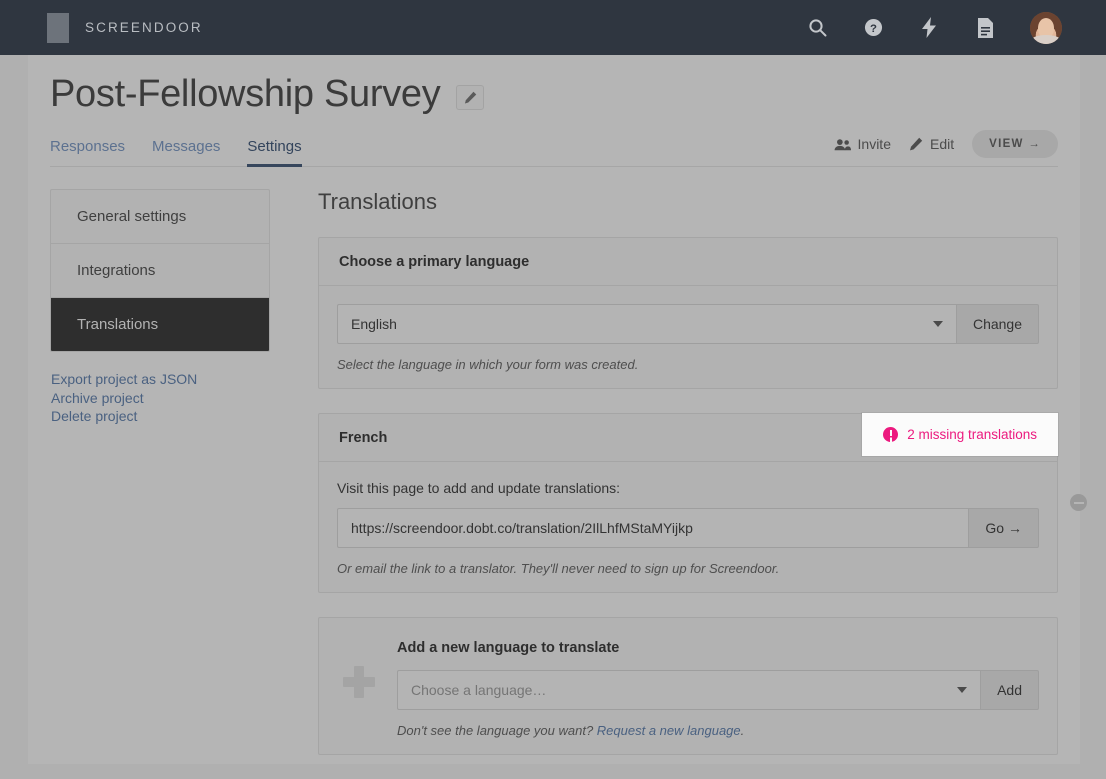  I want to click on section-title: Translations, so click(378, 201).